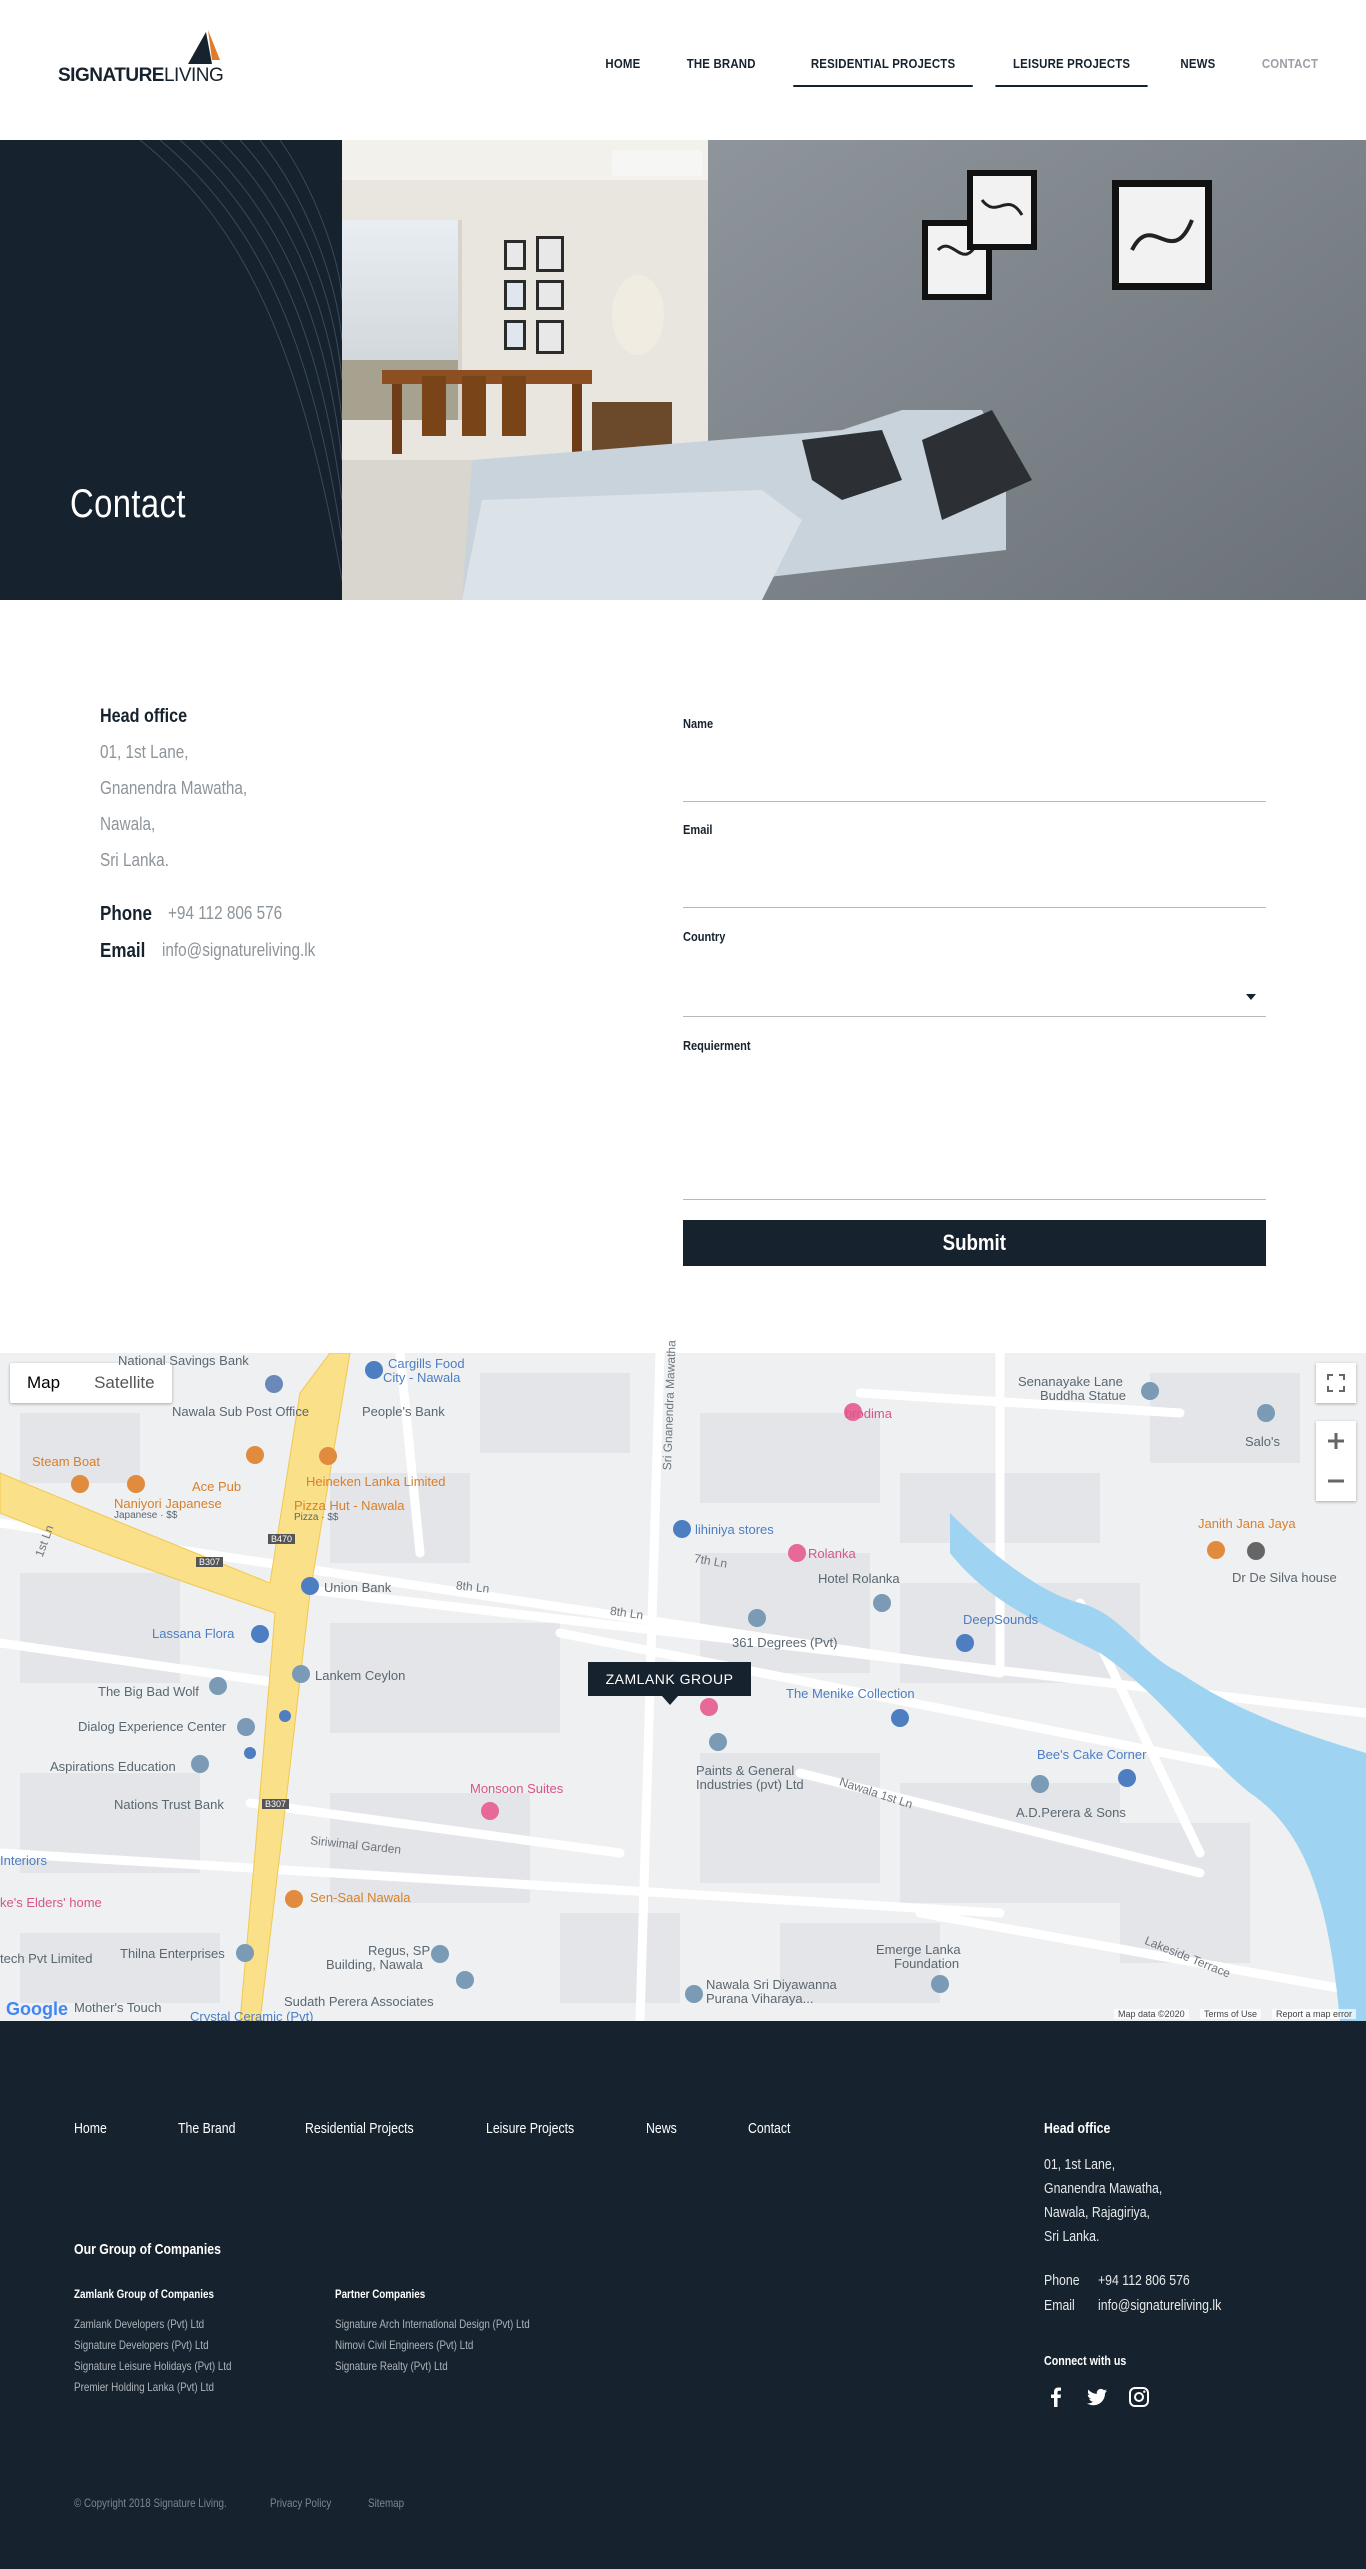  Describe the element at coordinates (918, 1949) in the screenshot. I see `map-place: Emerge Lanka` at that location.